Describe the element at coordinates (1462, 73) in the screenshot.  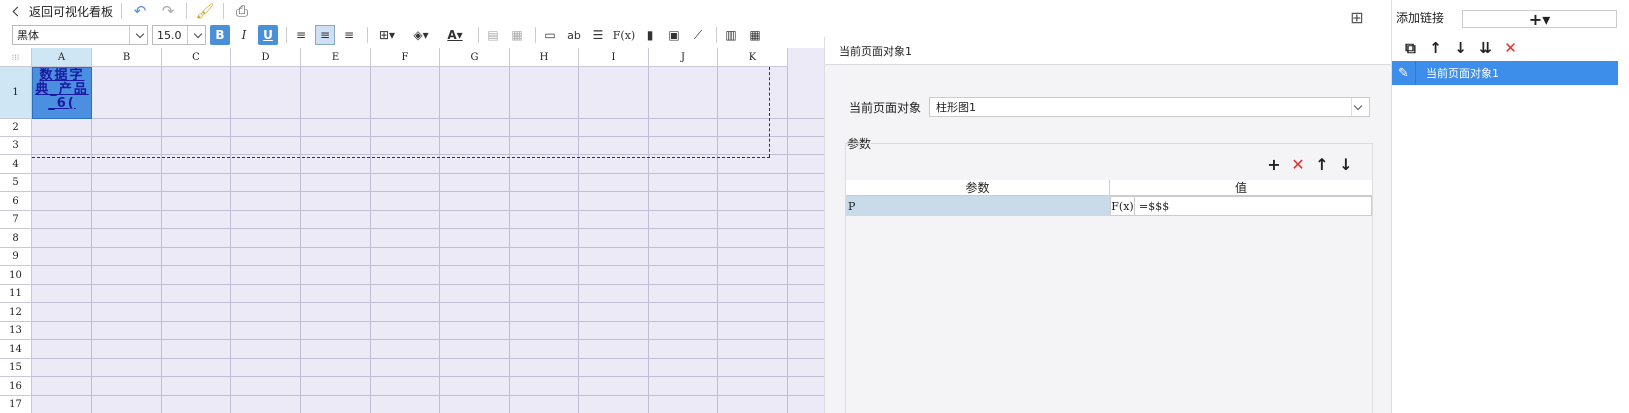
I see `link-item-label: 当前页面对象1` at that location.